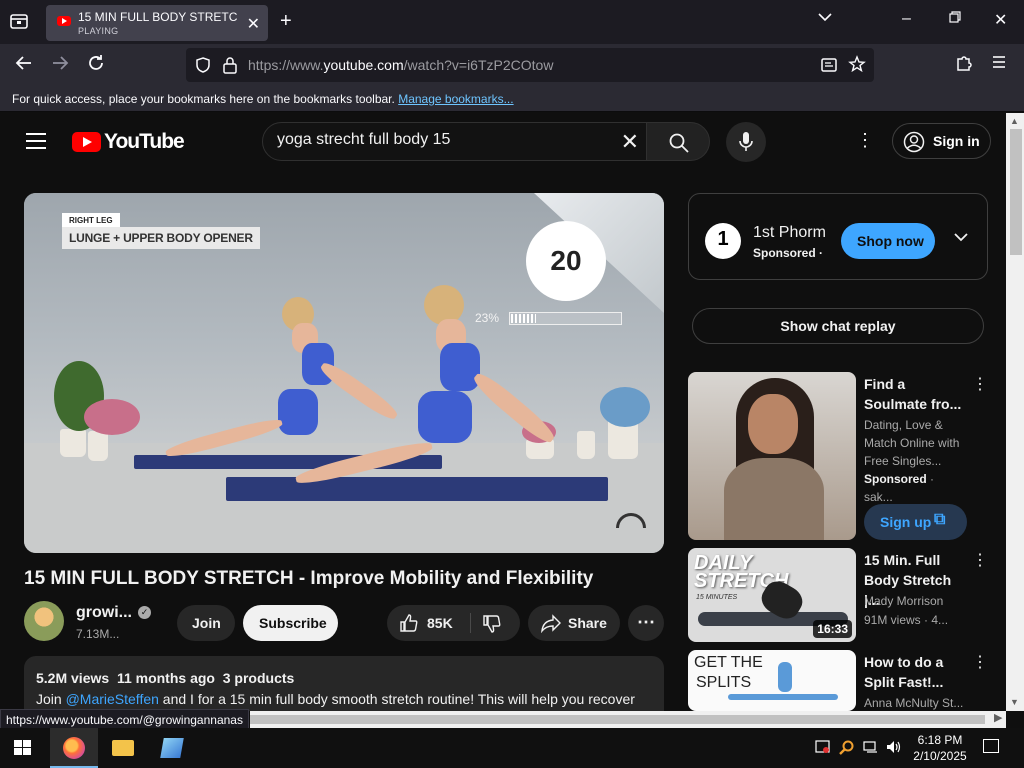  I want to click on sponsored-ad-card: 1 1st Phorm Sponsored · Shop now, so click(838, 236).